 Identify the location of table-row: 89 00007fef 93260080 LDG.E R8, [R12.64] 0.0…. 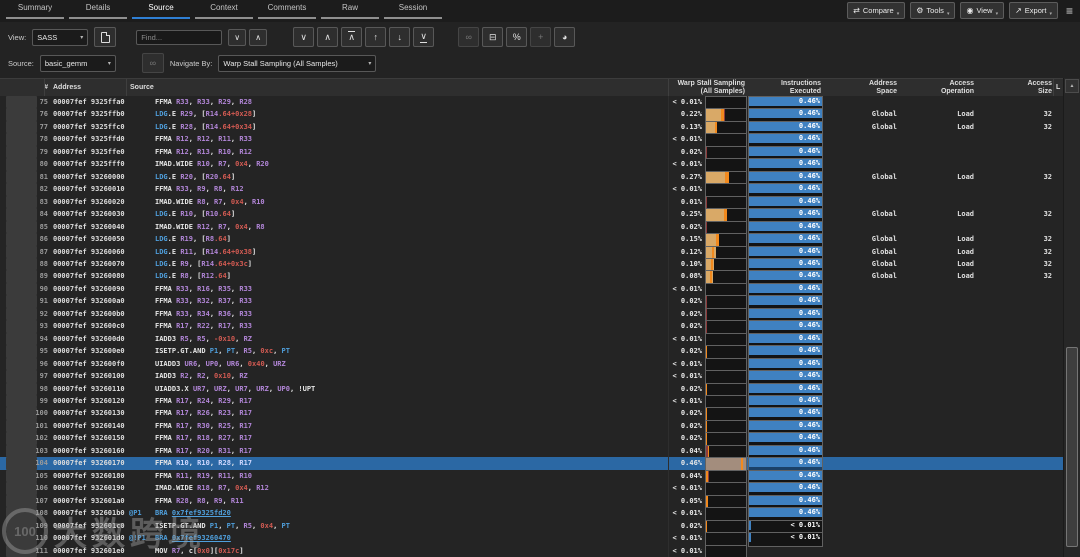
(532, 277).